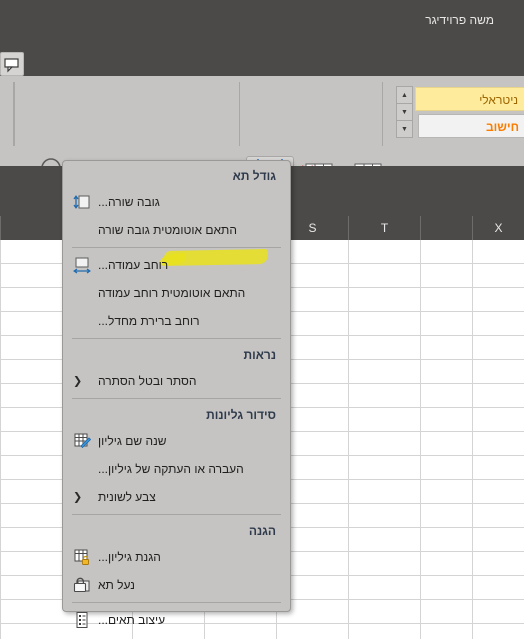 Image resolution: width=524 pixels, height=639 pixels. What do you see at coordinates (176, 381) in the screenshot?
I see `menu-item: ❮ הסתר ובטל הסתרה` at bounding box center [176, 381].